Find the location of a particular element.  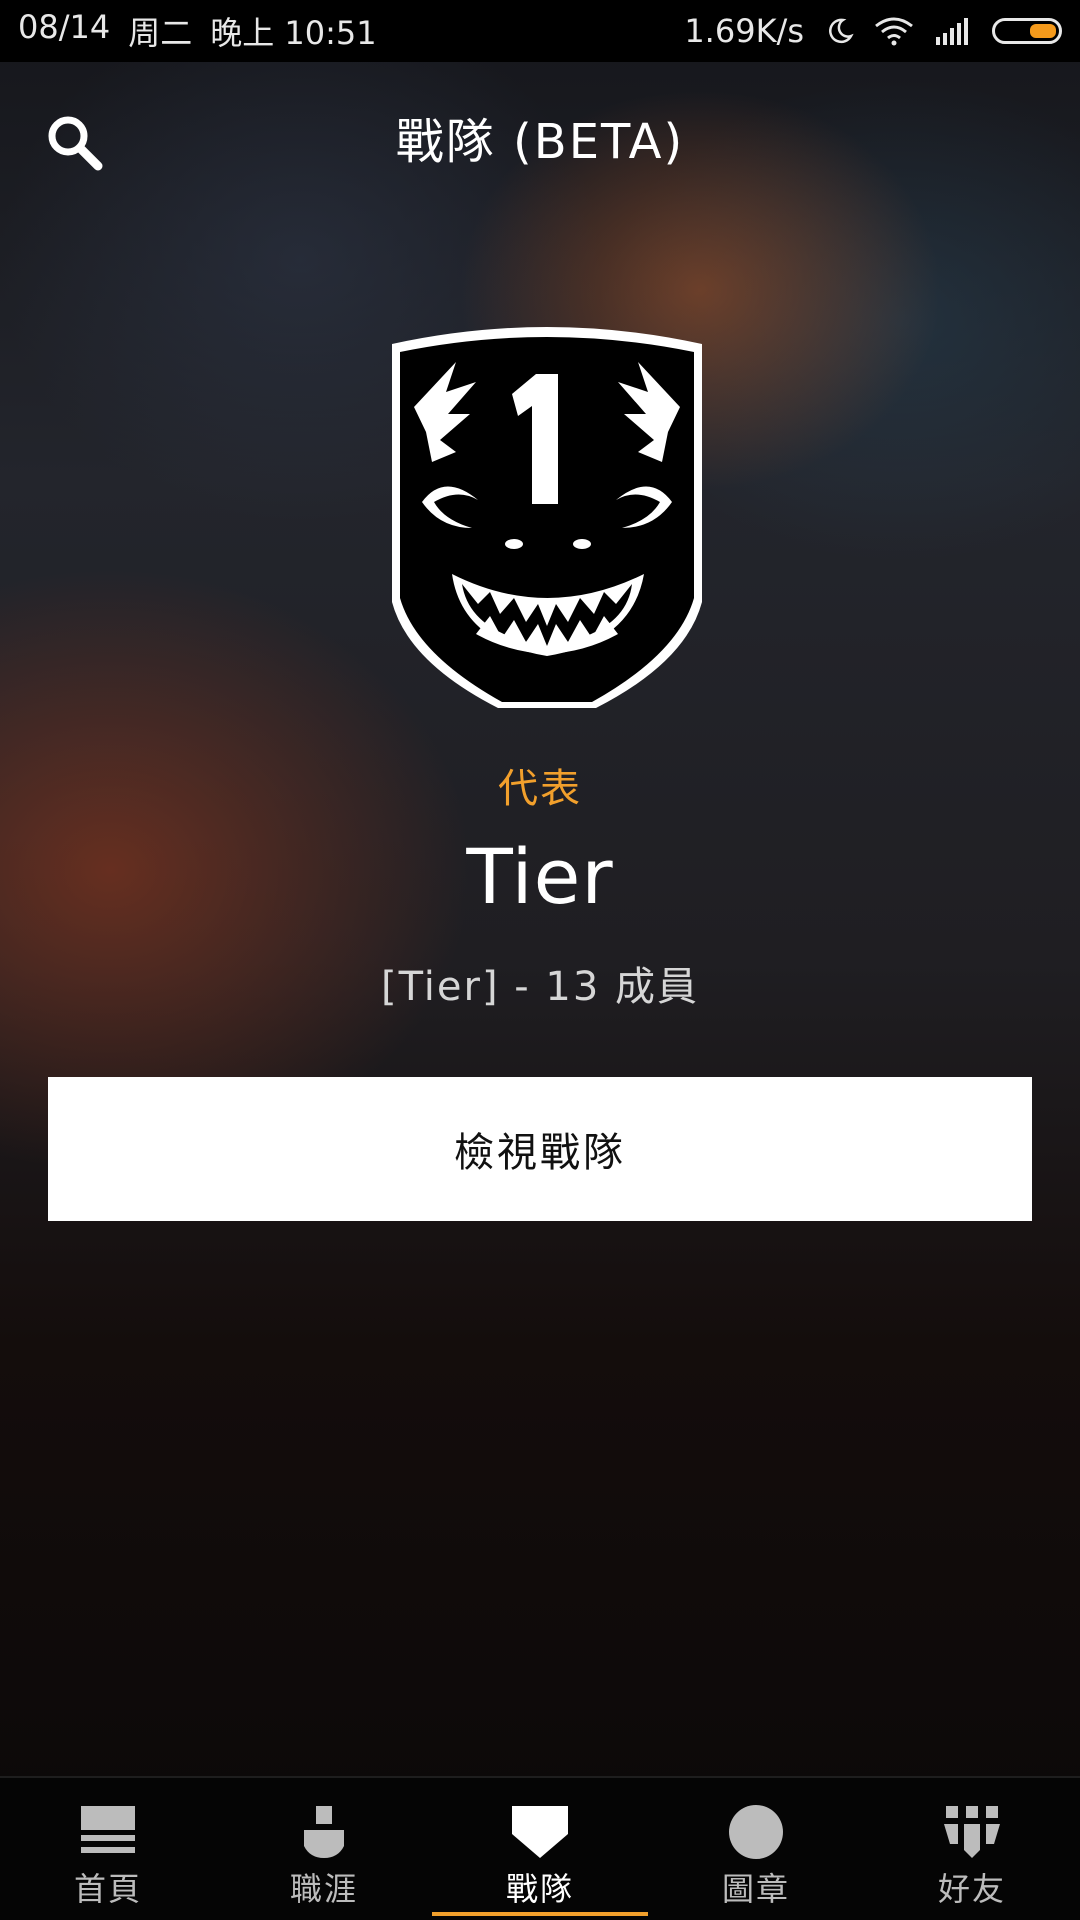

nav-item-emblems: 圖章 is located at coordinates (756, 1849).